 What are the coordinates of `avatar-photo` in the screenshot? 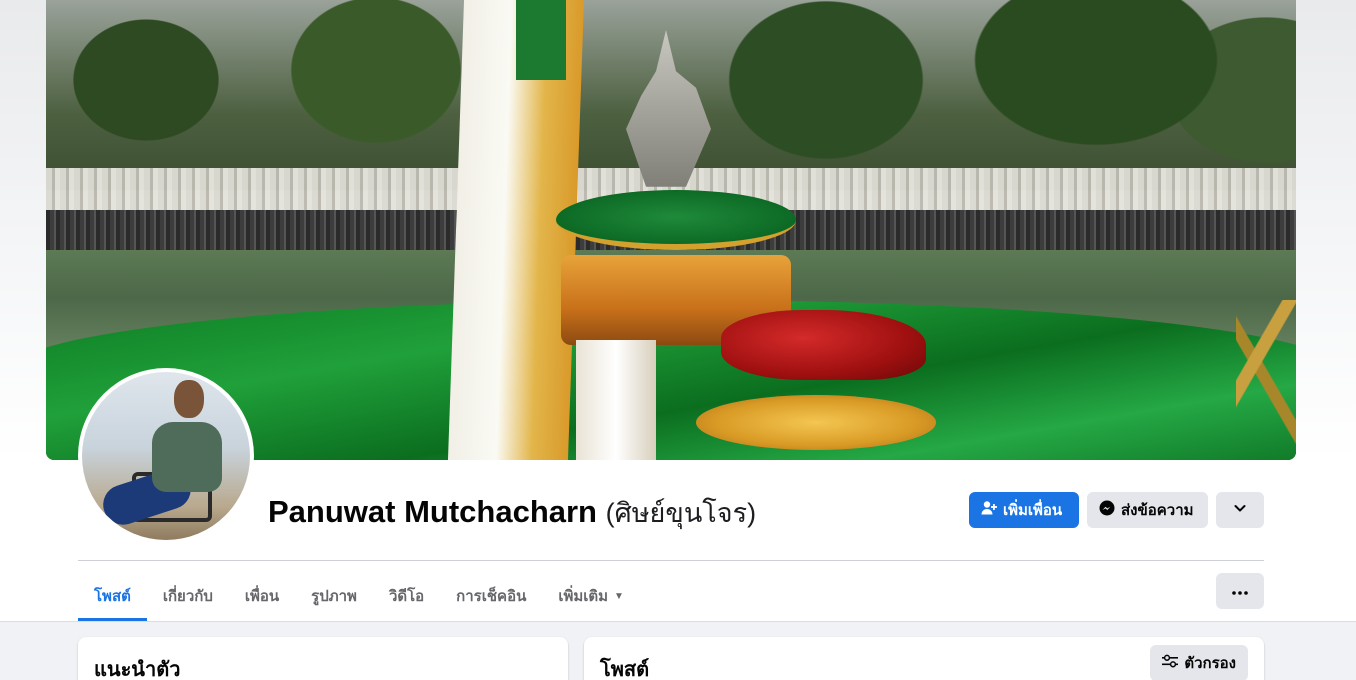 It's located at (166, 456).